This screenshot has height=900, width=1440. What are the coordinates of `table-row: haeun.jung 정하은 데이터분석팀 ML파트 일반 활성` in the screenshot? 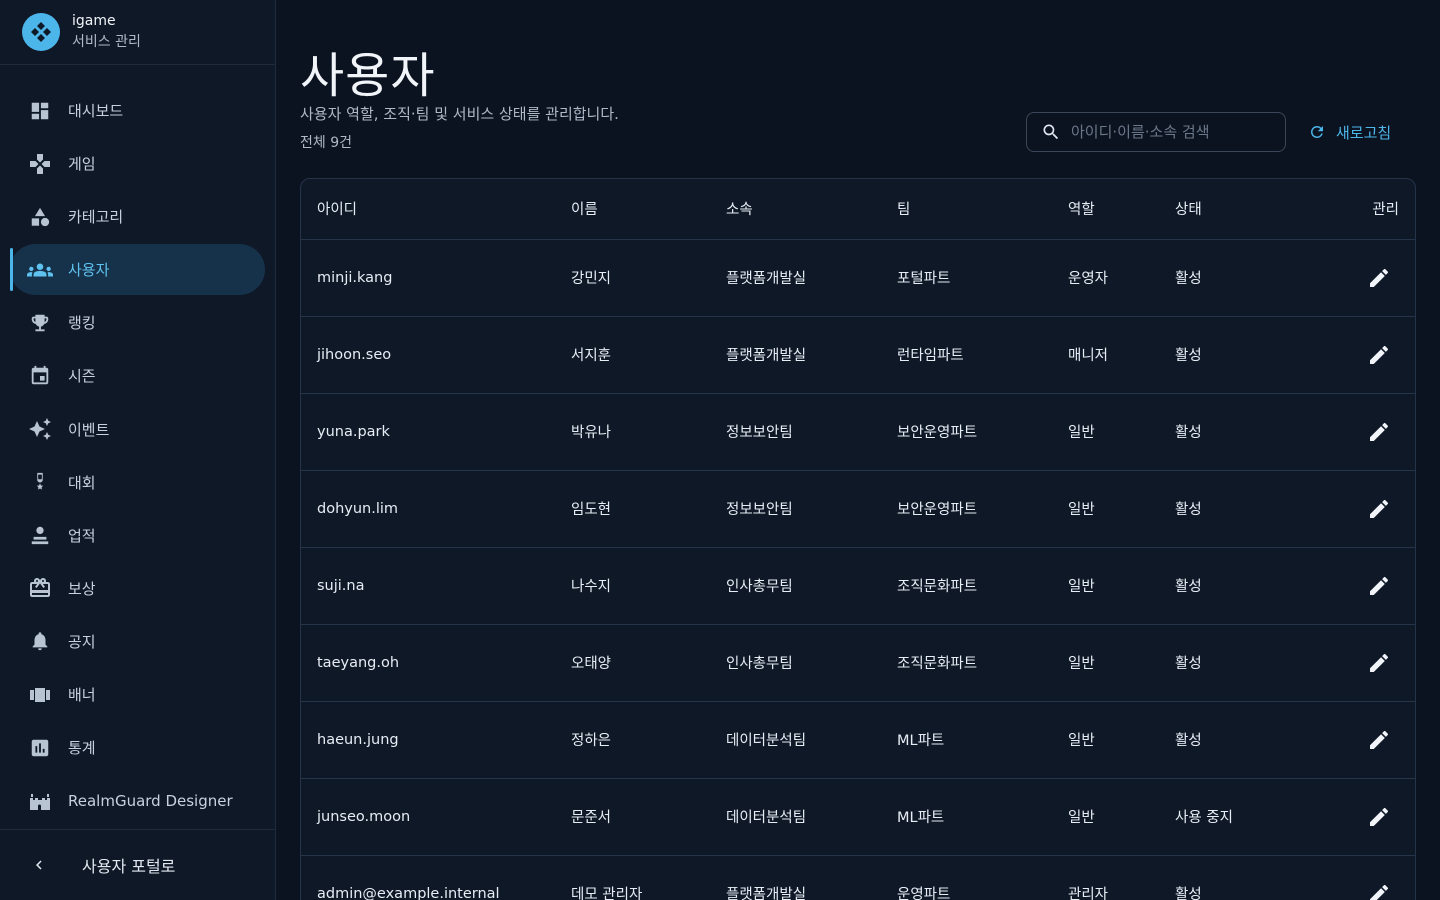 It's located at (858, 739).